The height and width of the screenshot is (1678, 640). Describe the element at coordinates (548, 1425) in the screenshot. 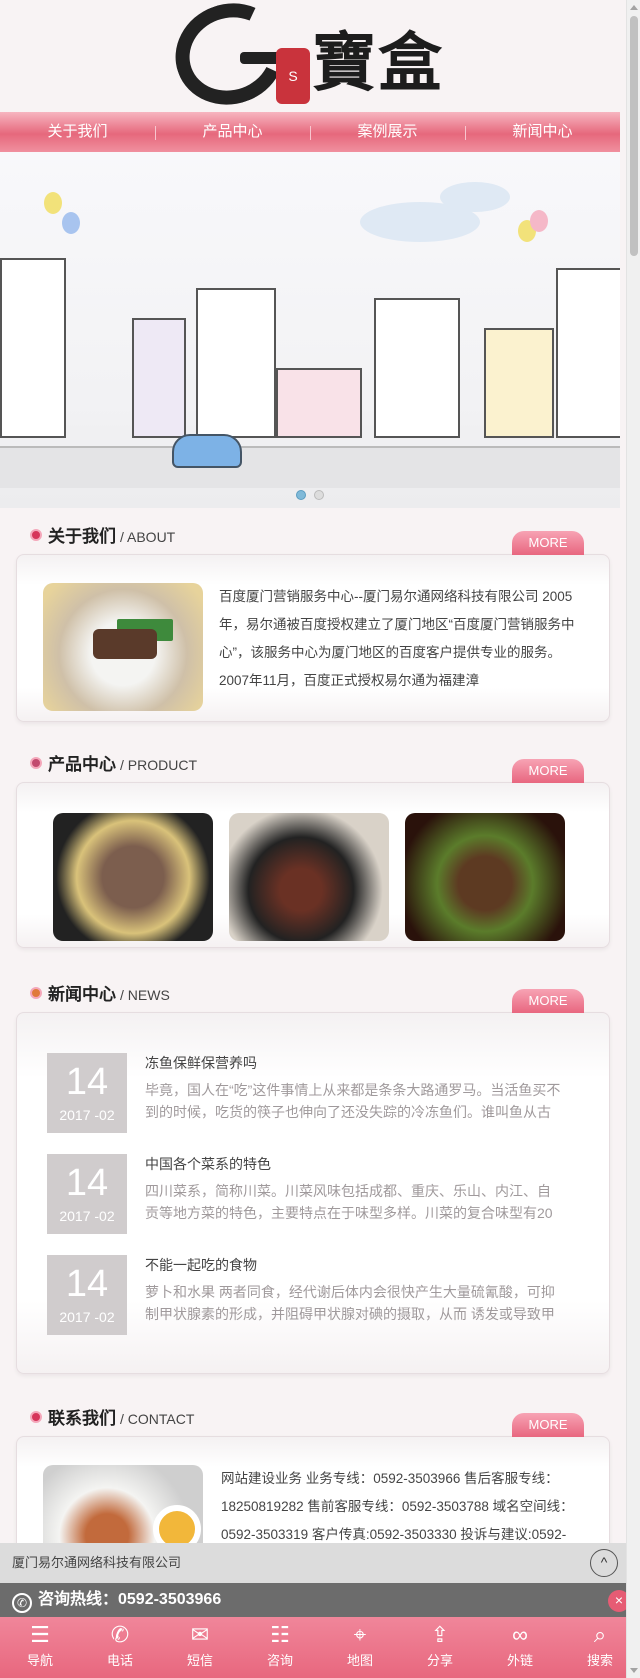

I see `contact-more-button: MORE` at that location.